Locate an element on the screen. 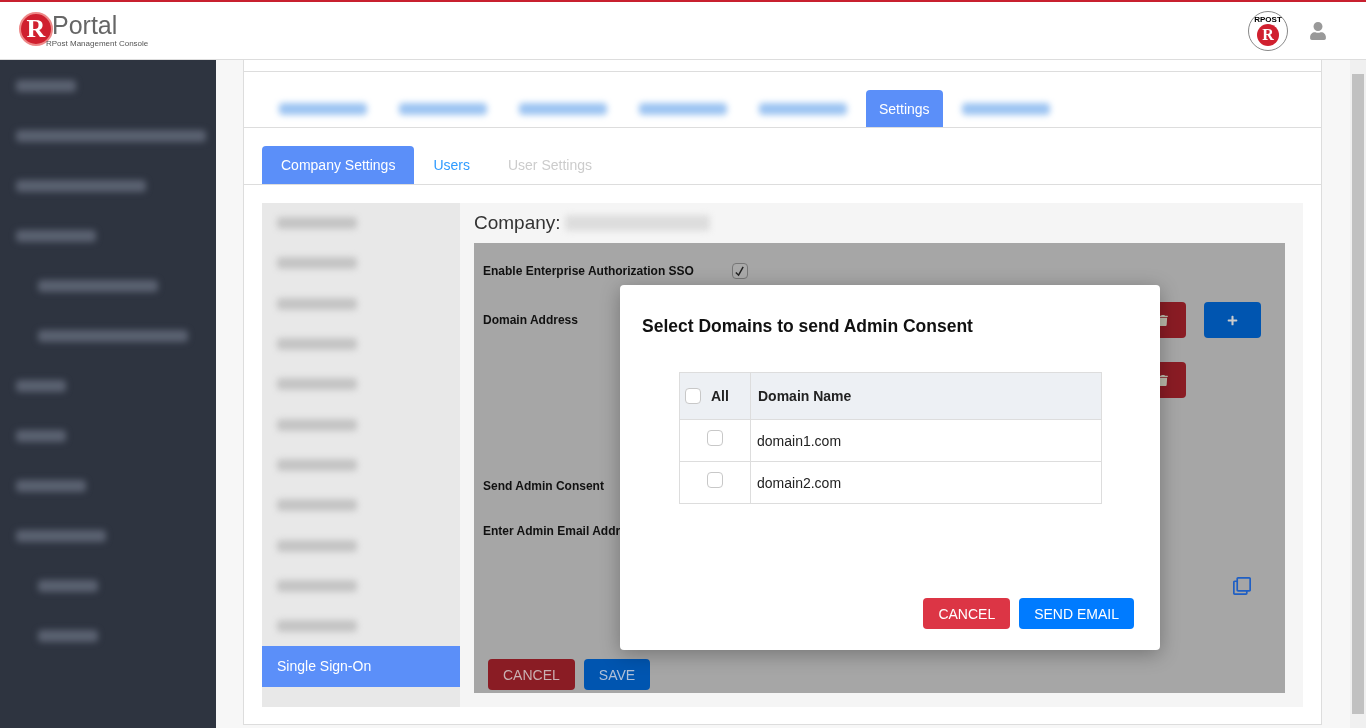 Image resolution: width=1366 pixels, height=728 pixels. logo-subtitle: RPost Management Console is located at coordinates (97, 43).